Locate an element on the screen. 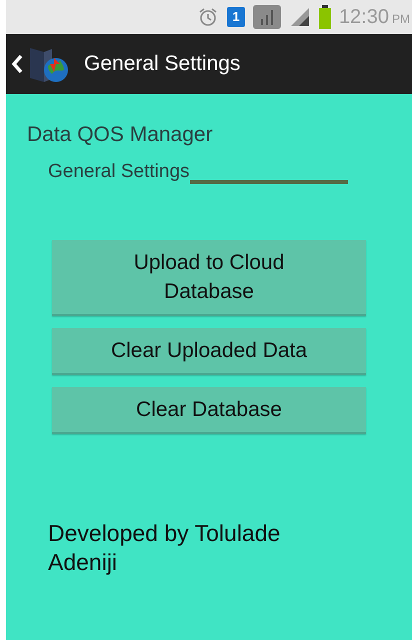 Image resolution: width=412 pixels, height=640 pixels. back-icon is located at coordinates (17, 64).